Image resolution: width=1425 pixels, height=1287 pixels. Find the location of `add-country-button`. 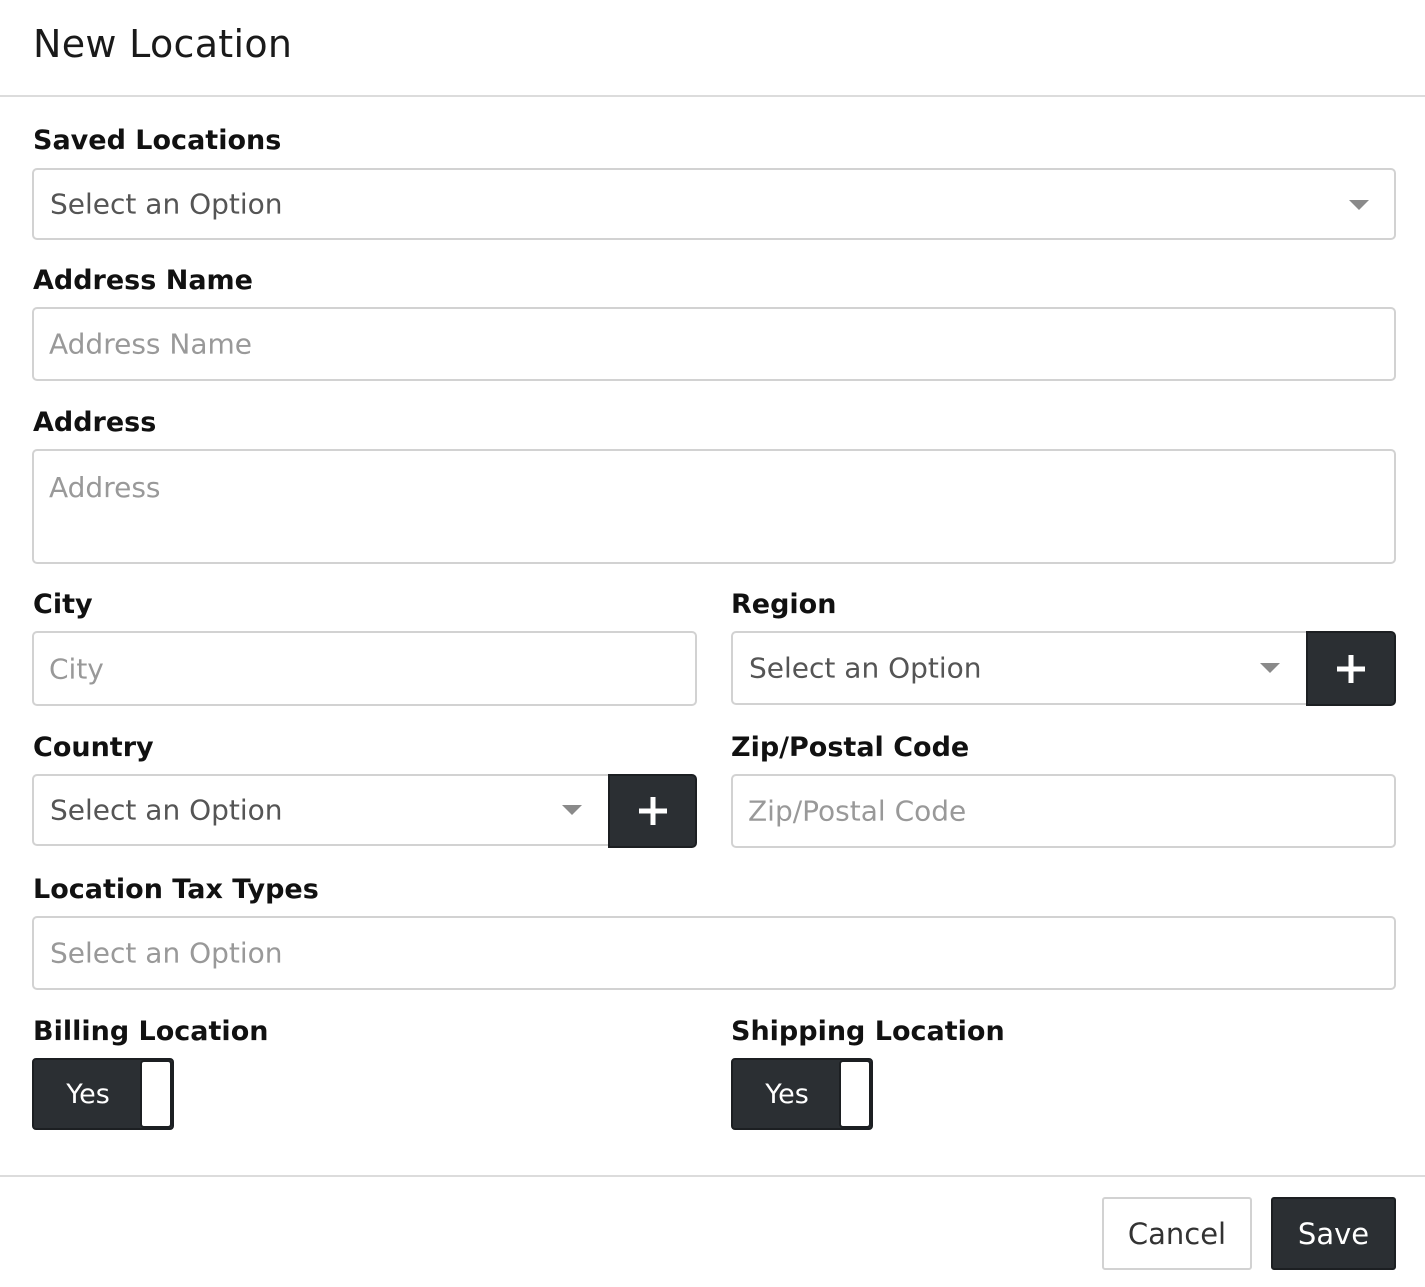

add-country-button is located at coordinates (652, 811).